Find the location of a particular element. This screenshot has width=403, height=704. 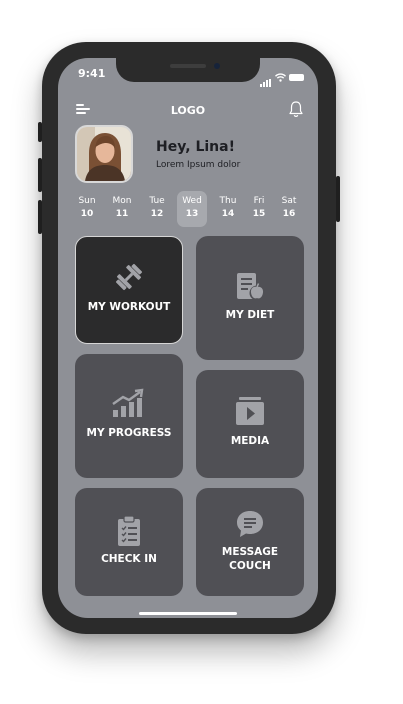

card-label-line2: COUCH is located at coordinates (250, 566).